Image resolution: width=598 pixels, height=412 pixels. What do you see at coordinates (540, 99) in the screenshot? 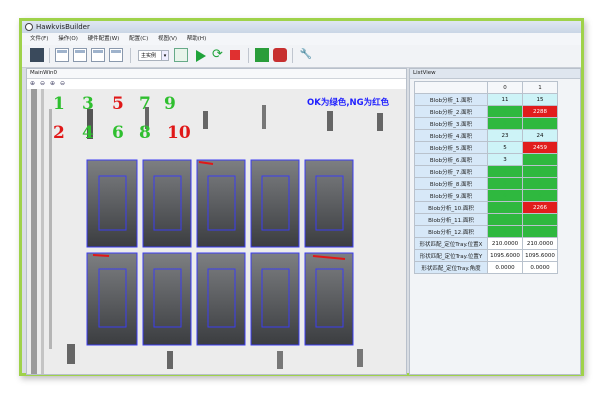
I see `table-cell: 15` at bounding box center [540, 99].